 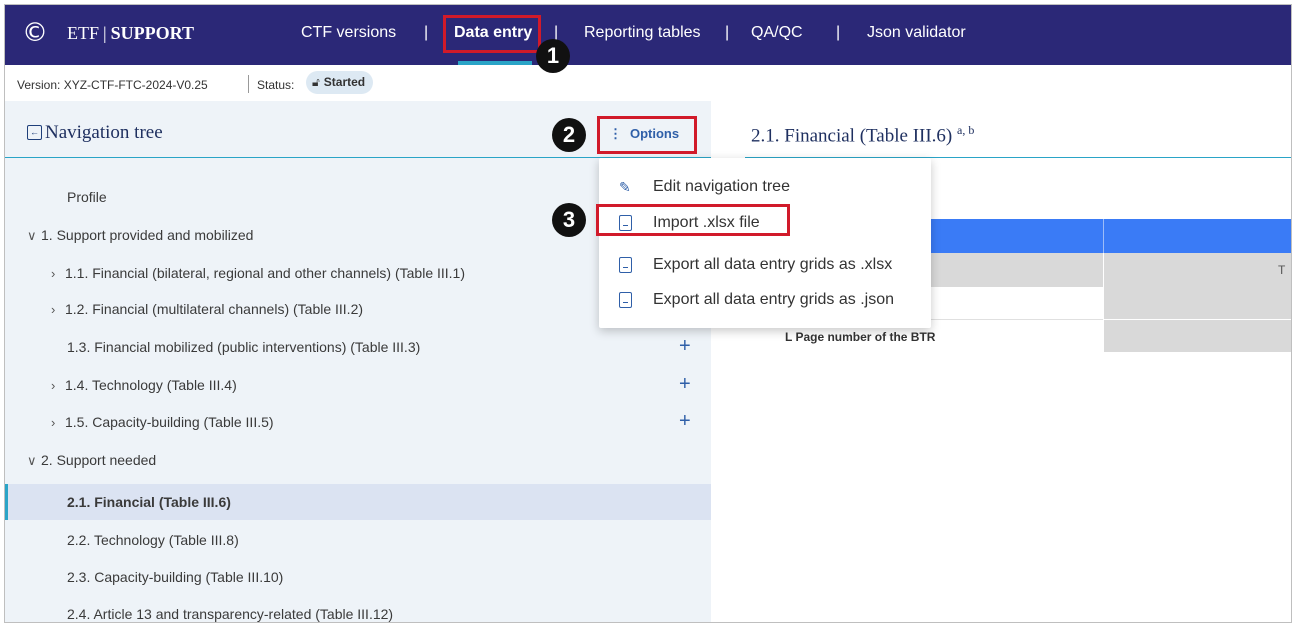 I want to click on tree-item-1-5: › 1.5. Capacity-building (Table III.5), so click(x=162, y=422).